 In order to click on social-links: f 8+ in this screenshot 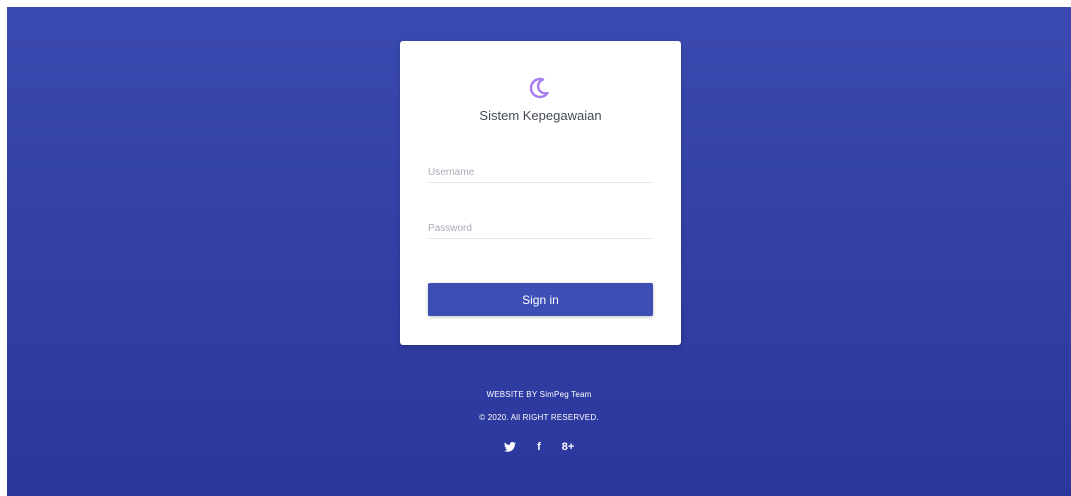, I will do `click(539, 447)`.